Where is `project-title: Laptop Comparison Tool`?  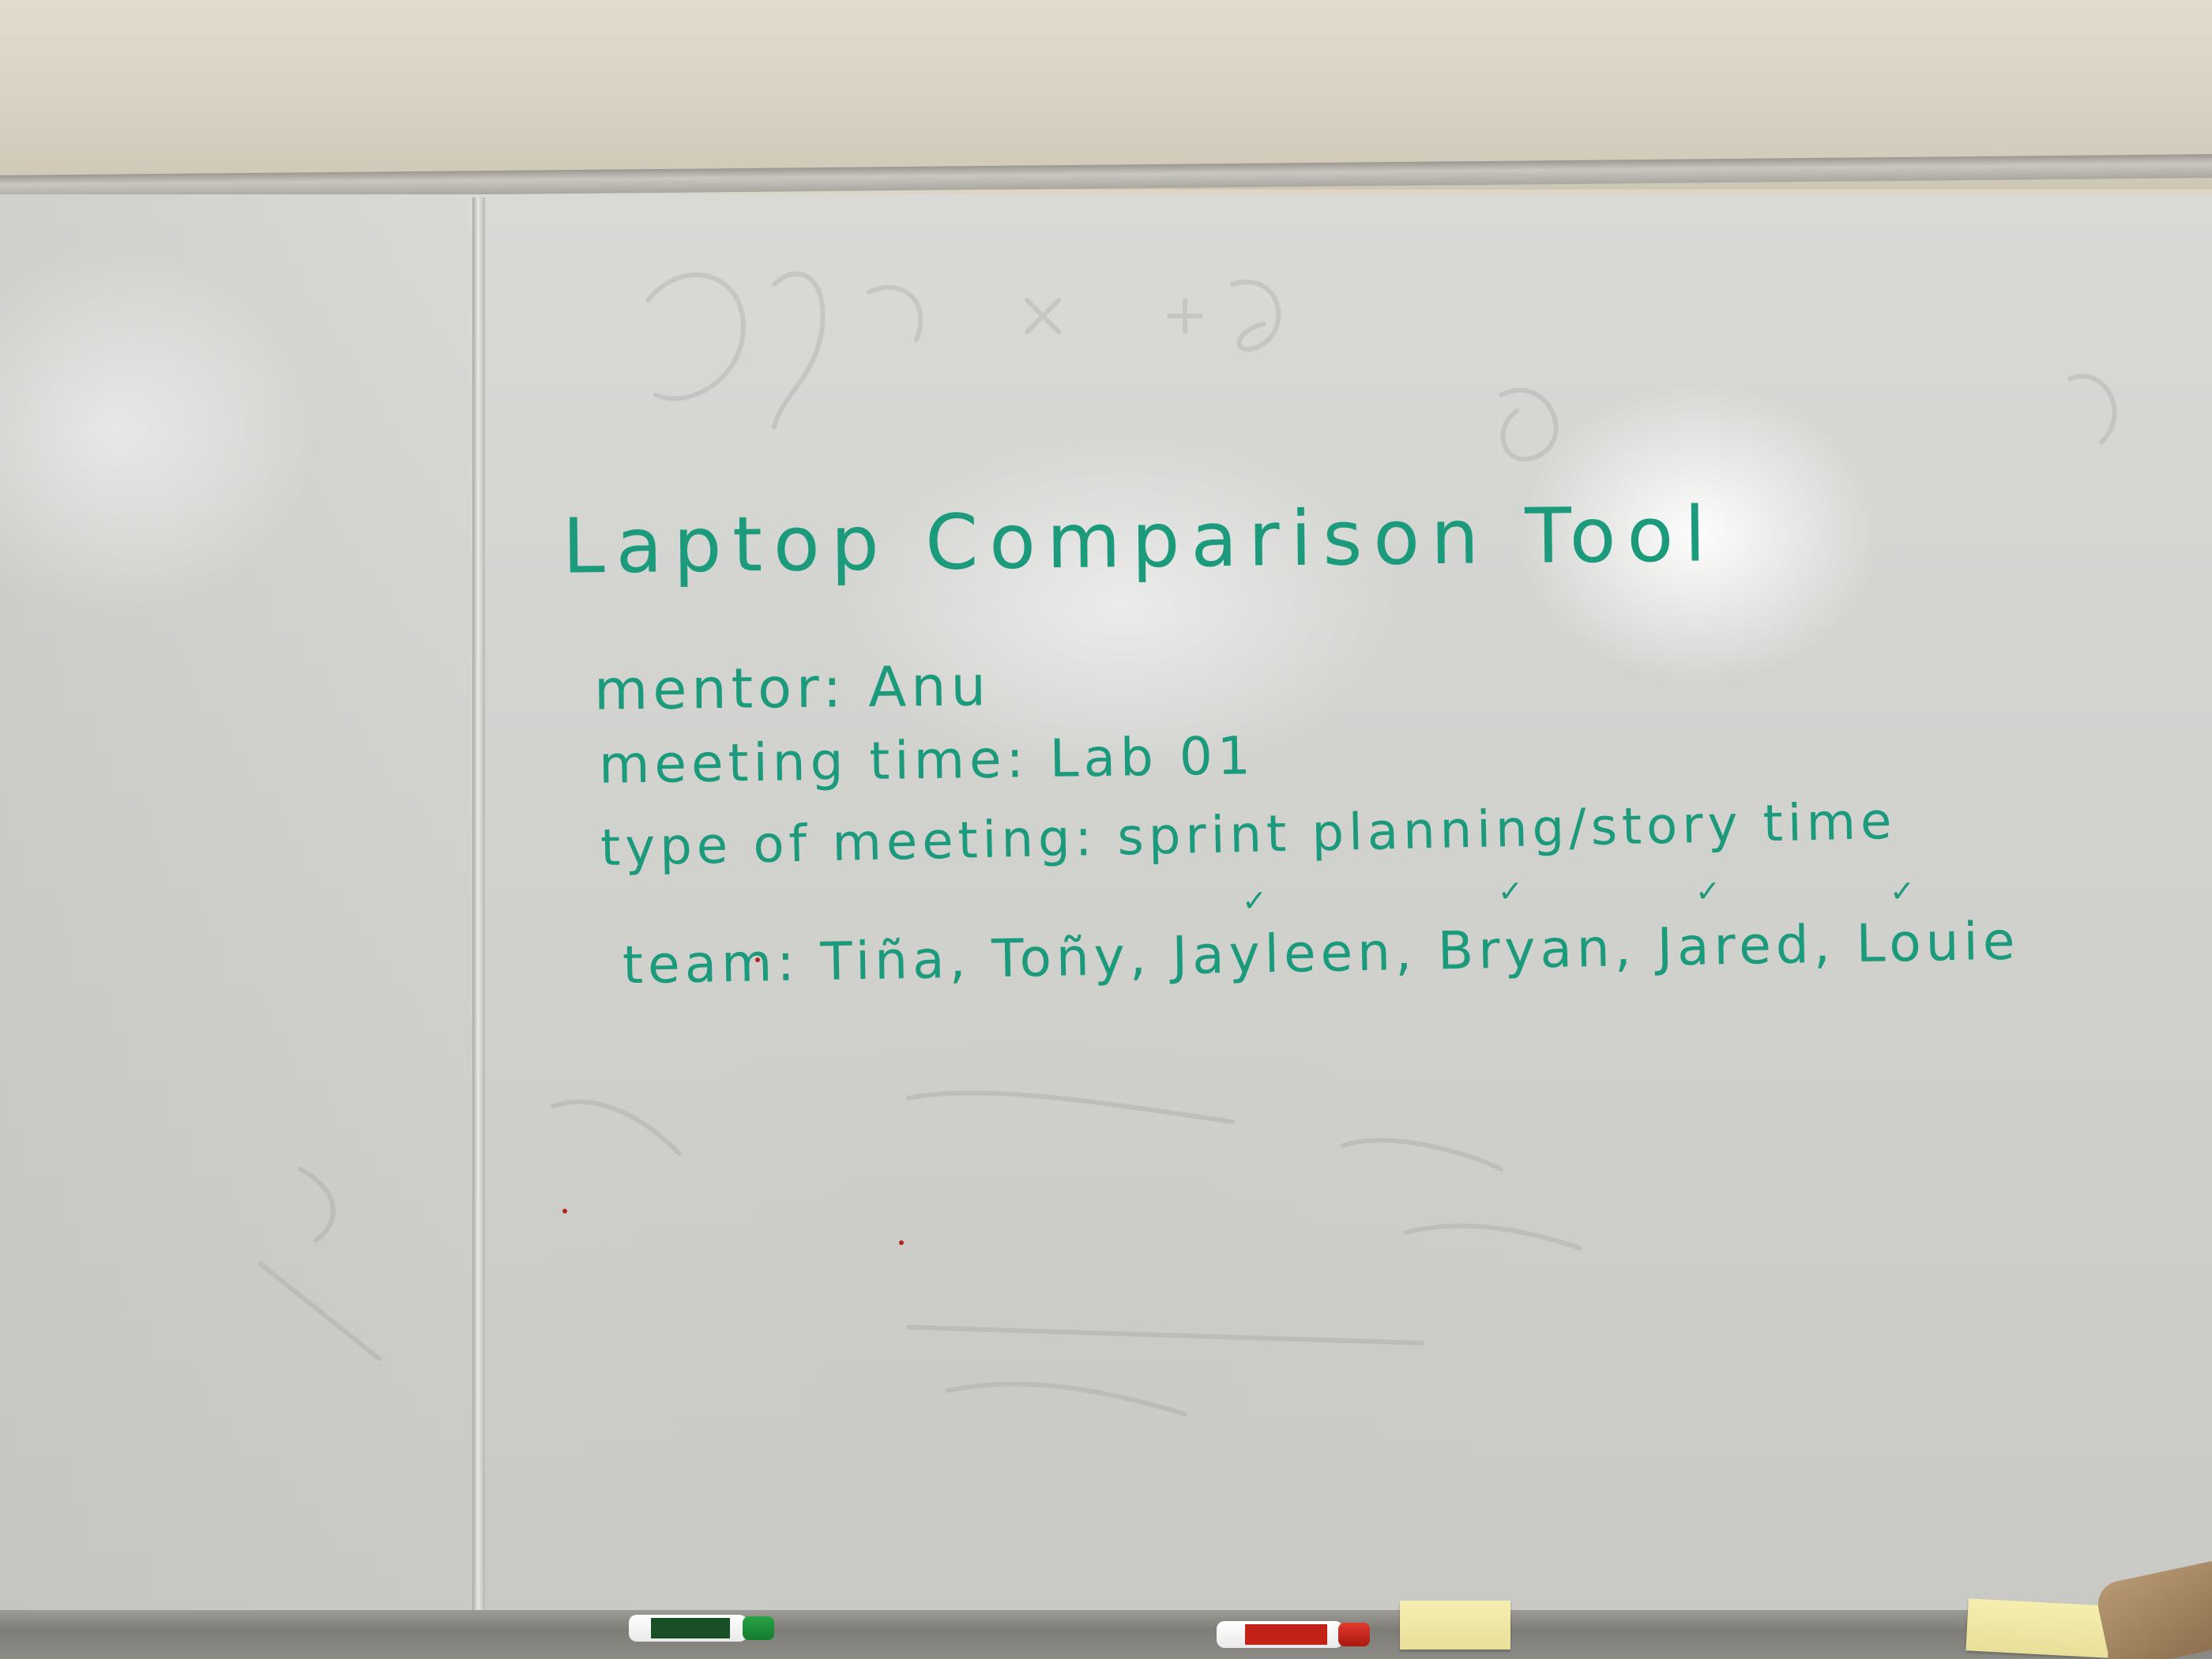
project-title: Laptop Comparison Tool is located at coordinates (1140, 540).